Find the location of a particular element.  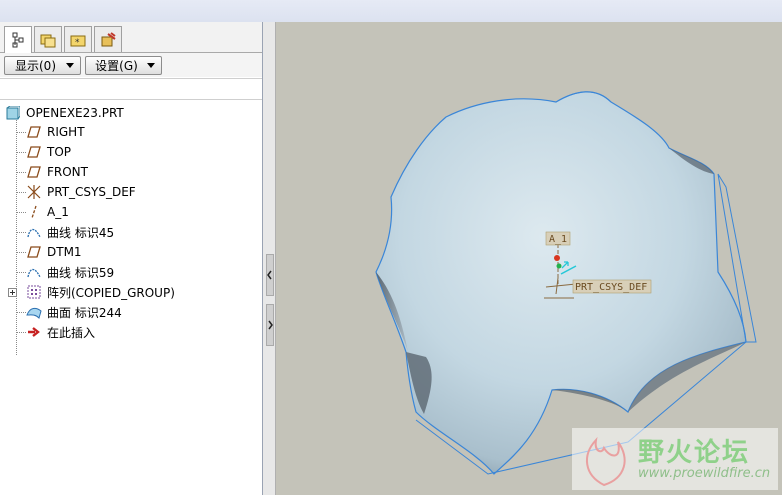

tree-item-right: RIGHT is located at coordinates (55, 132).